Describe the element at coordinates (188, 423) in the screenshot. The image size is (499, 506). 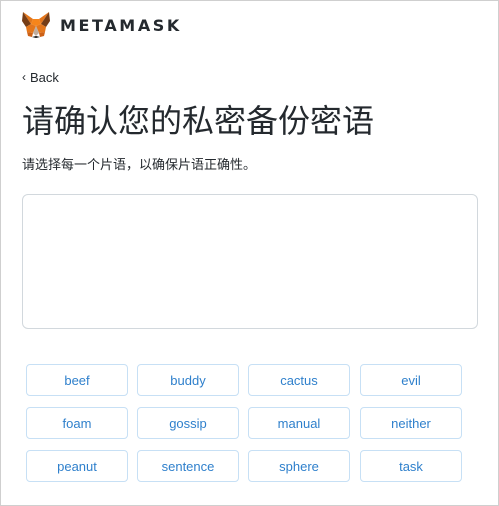
I see `word-button: gossip` at that location.